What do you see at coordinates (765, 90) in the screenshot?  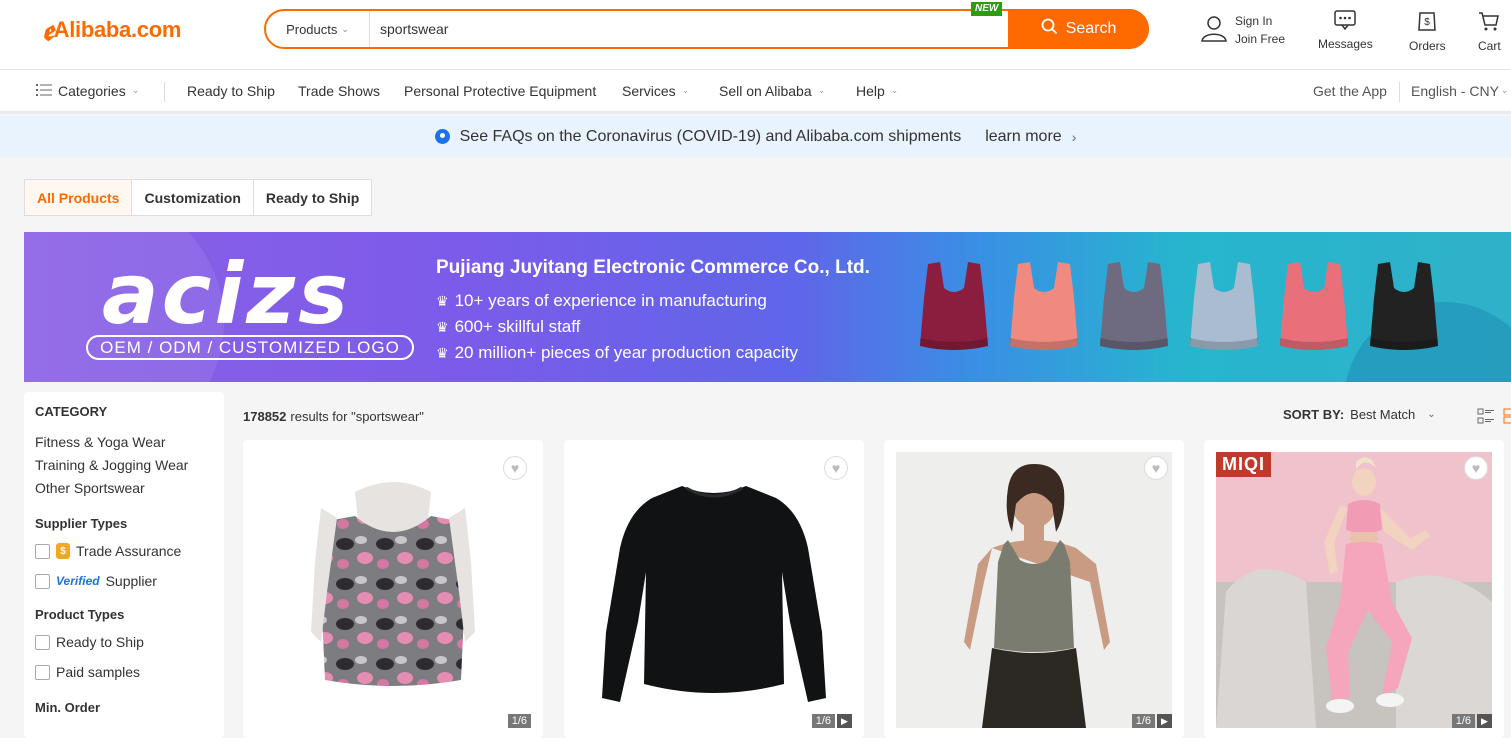 I see `nav-item-label: Sell on Alibaba` at bounding box center [765, 90].